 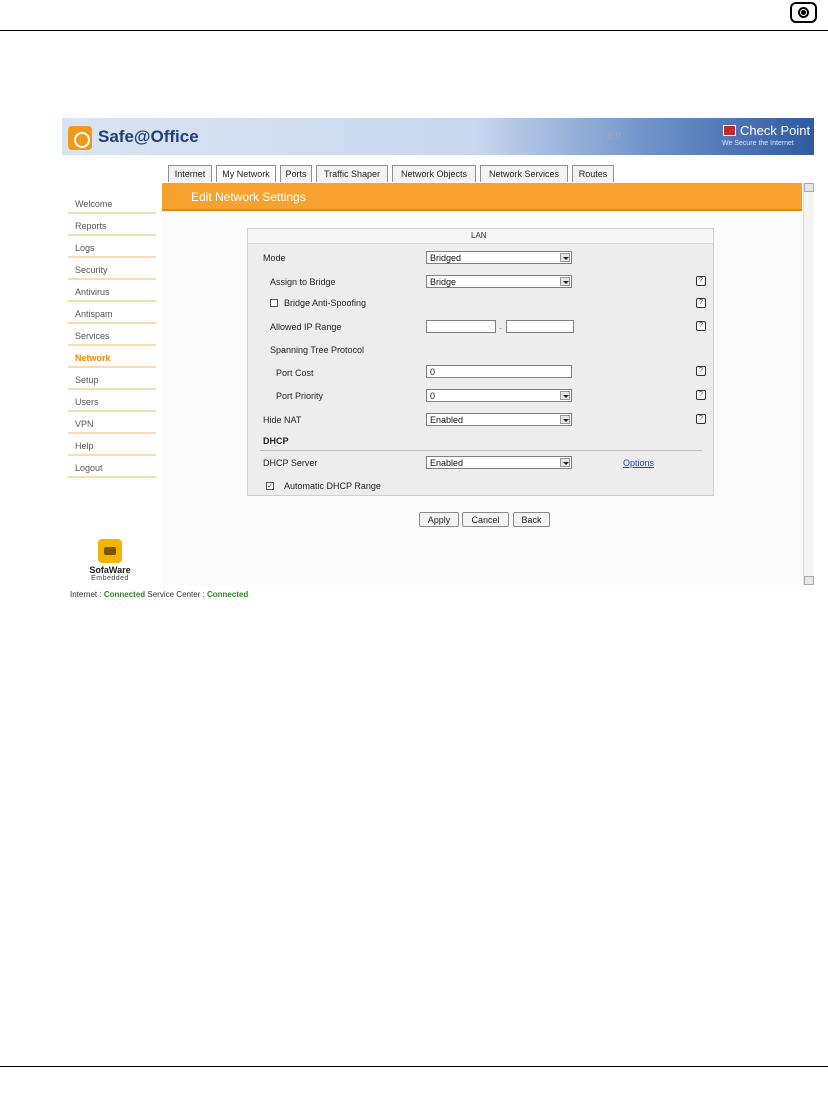 I want to click on sofaware-sub: Embedded, so click(x=110, y=578).